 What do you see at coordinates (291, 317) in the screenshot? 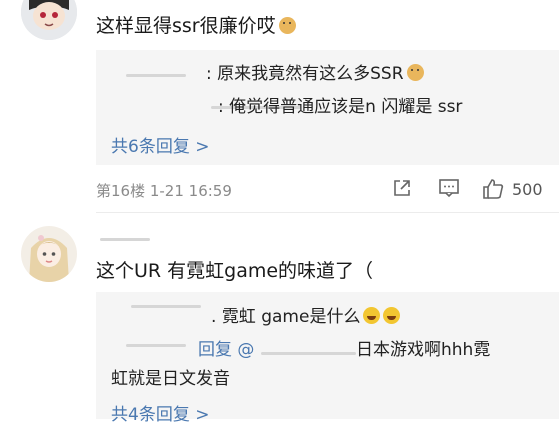
I see `reply-text: 霓虹 game是什么` at bounding box center [291, 317].